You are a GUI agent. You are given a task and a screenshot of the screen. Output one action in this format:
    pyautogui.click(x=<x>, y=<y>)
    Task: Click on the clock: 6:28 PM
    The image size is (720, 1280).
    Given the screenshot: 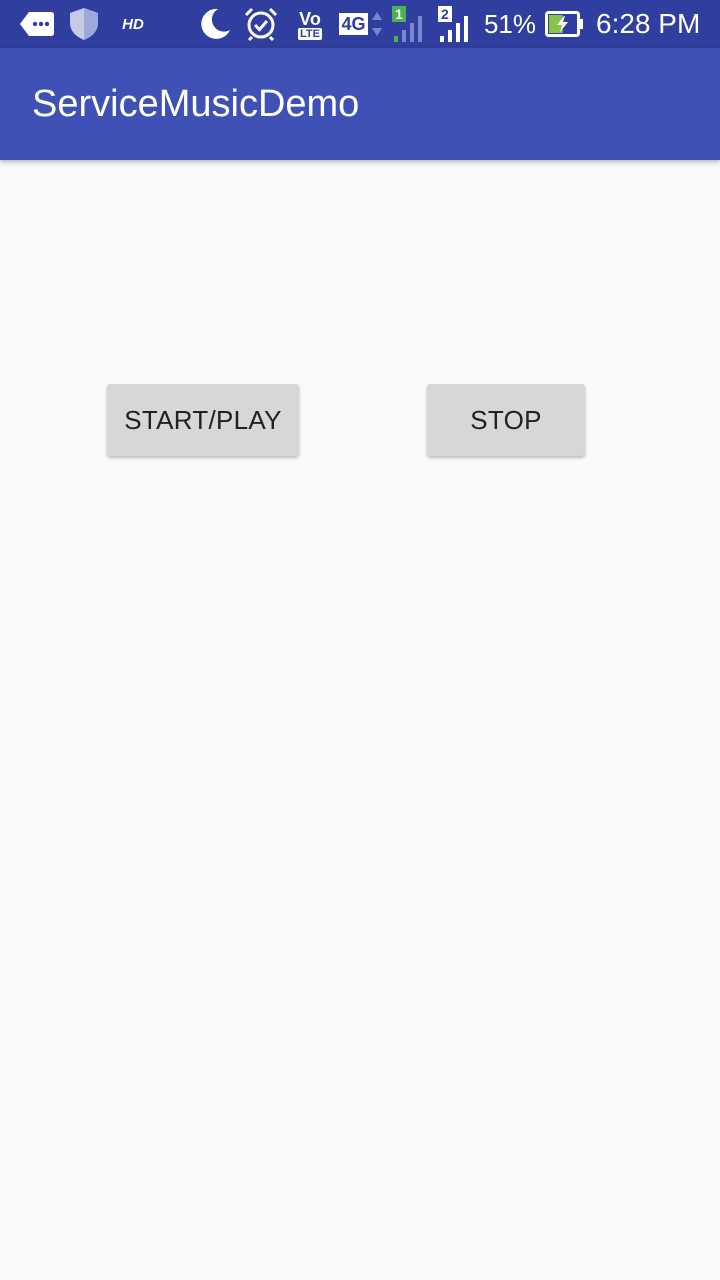 What is the action you would take?
    pyautogui.click(x=651, y=24)
    